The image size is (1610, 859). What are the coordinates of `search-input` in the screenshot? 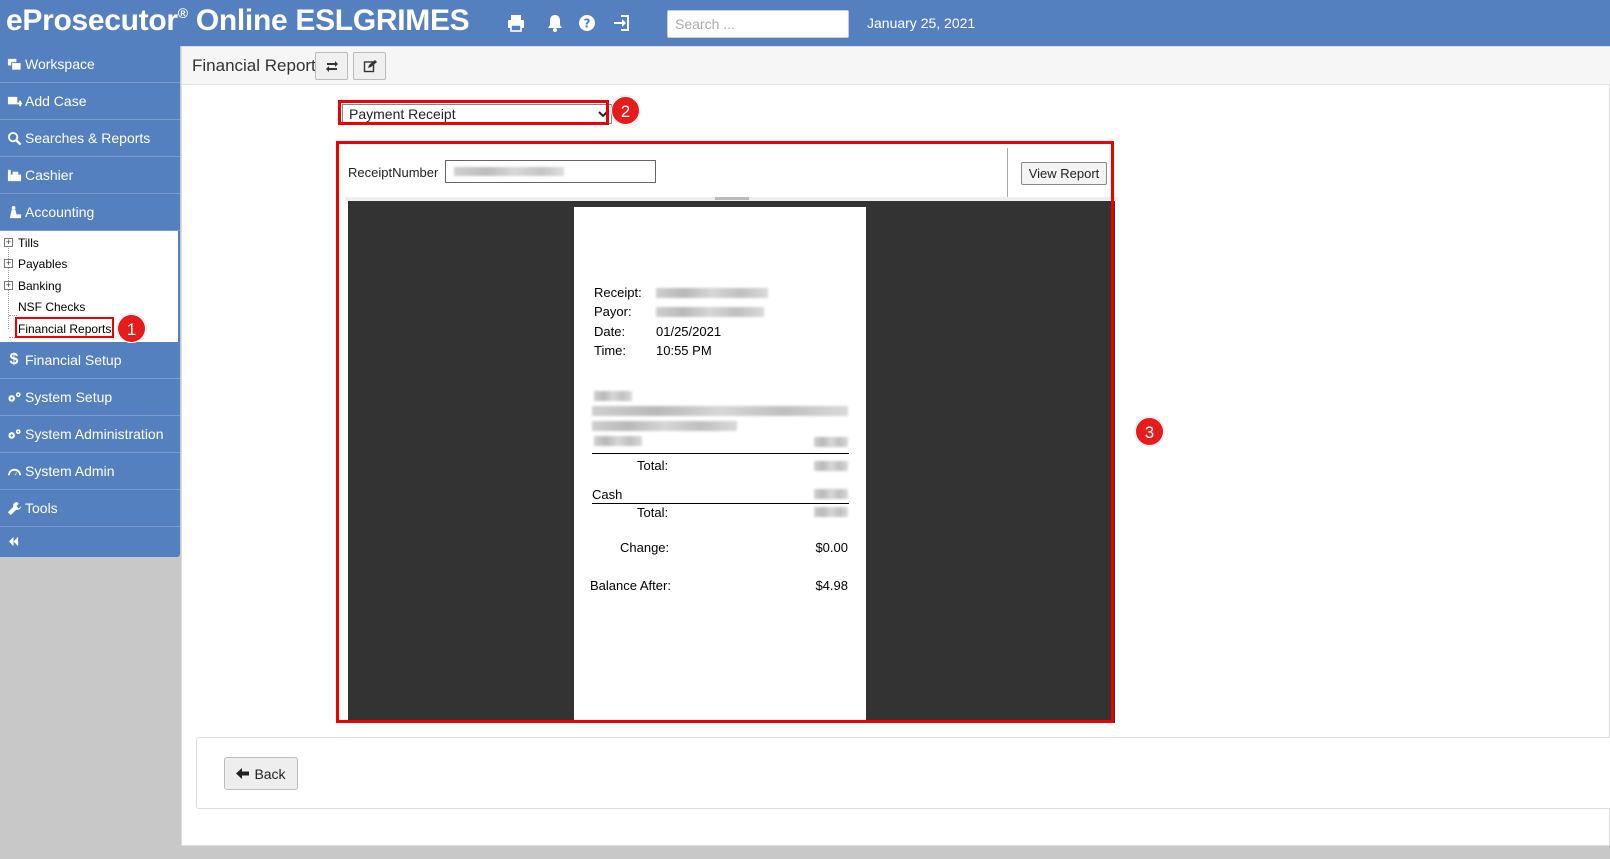 It's located at (758, 24).